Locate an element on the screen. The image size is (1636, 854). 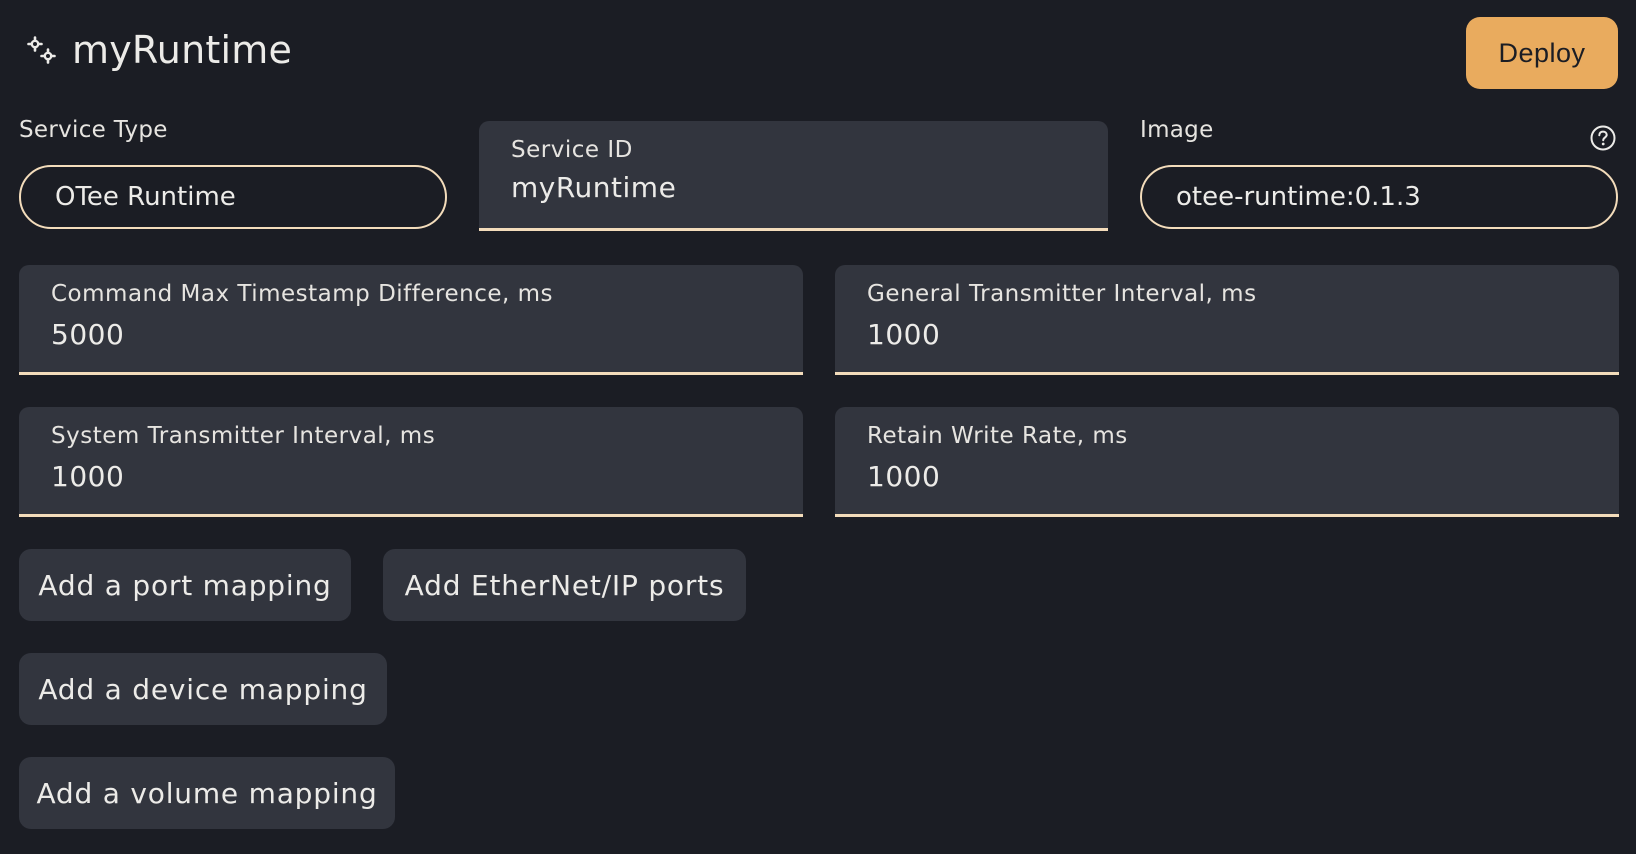
help-circle-icon is located at coordinates (1603, 138).